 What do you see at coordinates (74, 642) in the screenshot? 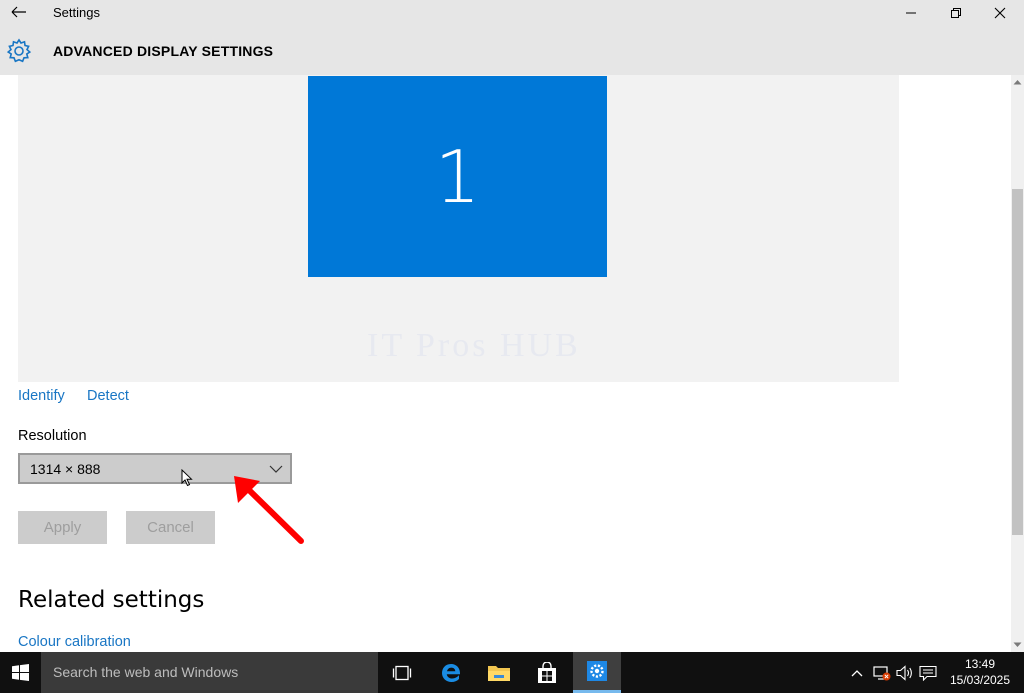
I see `colour-calibration-link: Colour calibration` at bounding box center [74, 642].